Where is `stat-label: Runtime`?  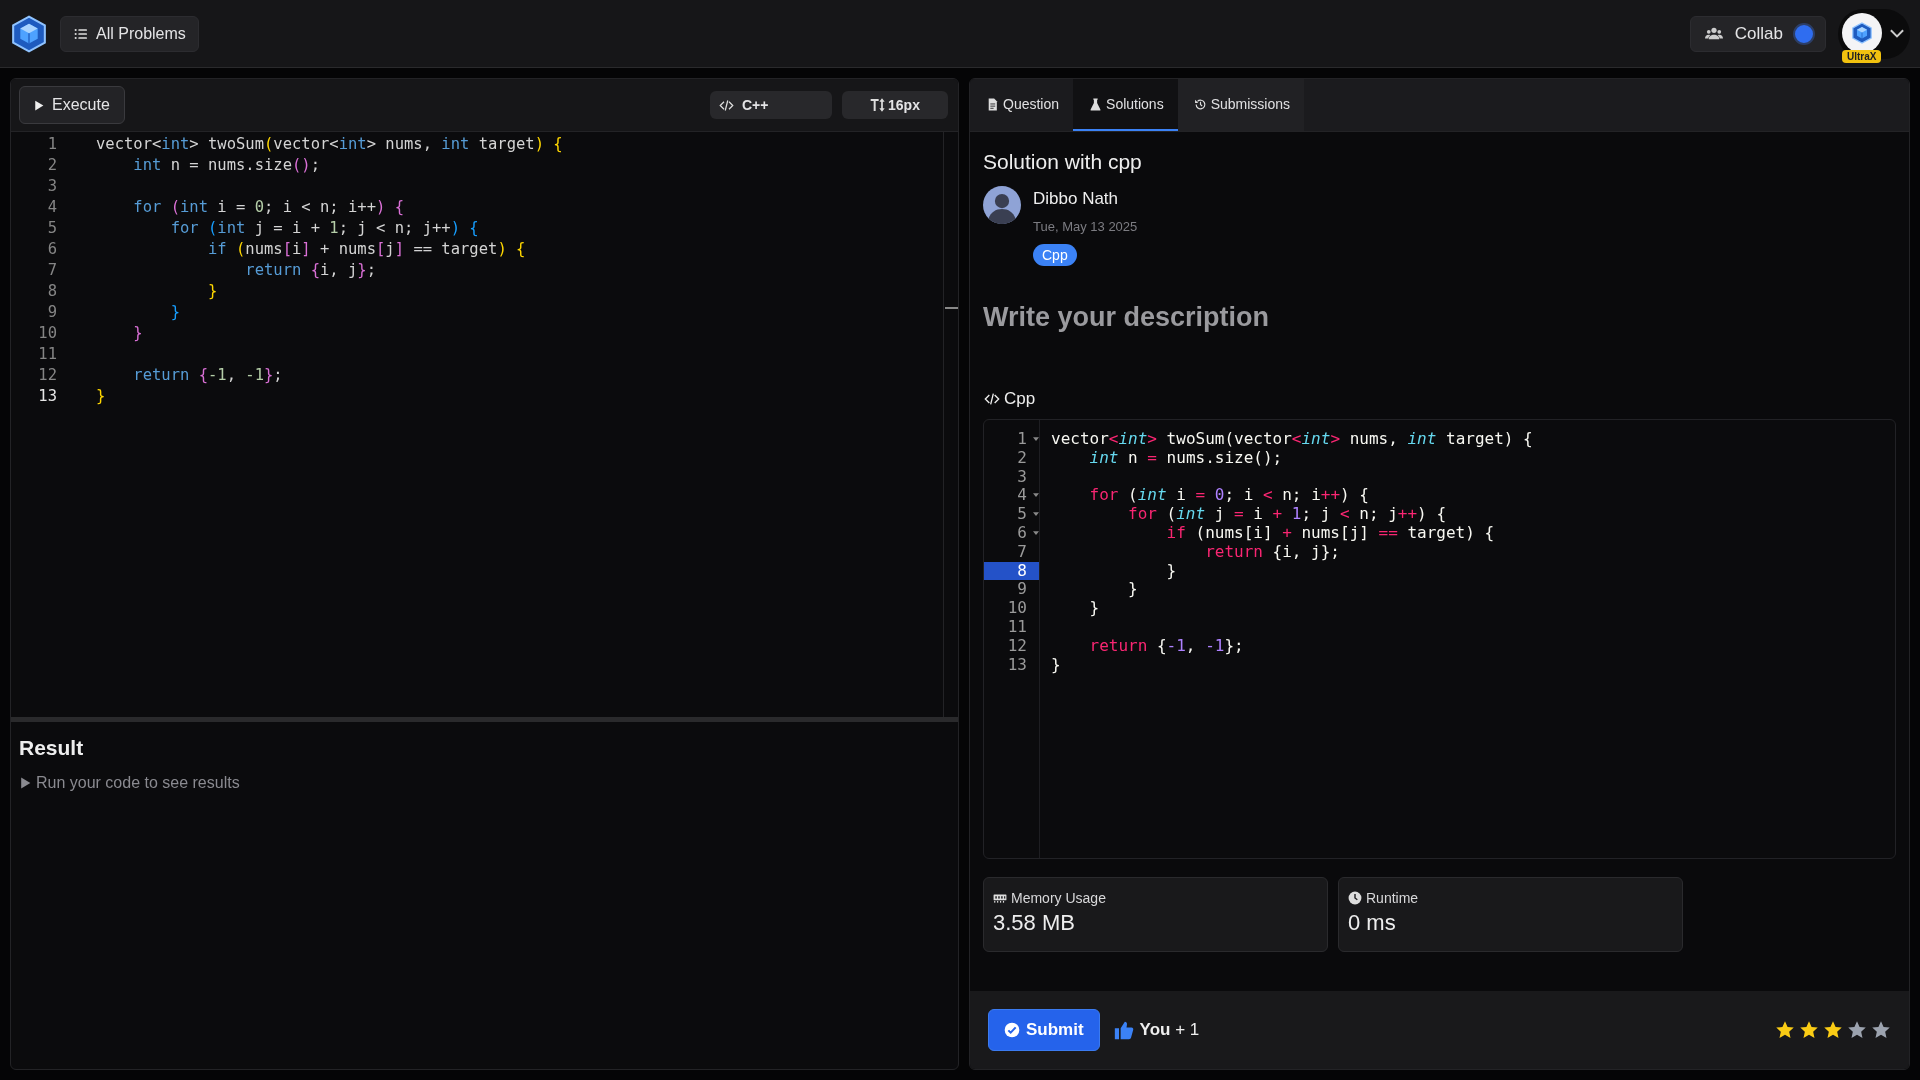
stat-label: Runtime is located at coordinates (1392, 898).